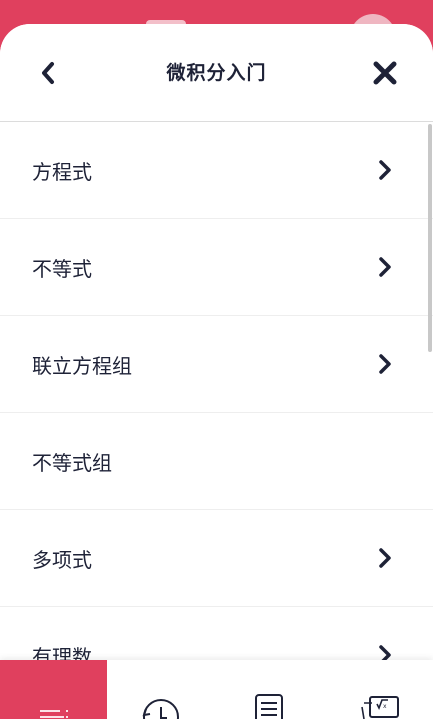  Describe the element at coordinates (62, 171) in the screenshot. I see `list-item-label: 方程式` at that location.